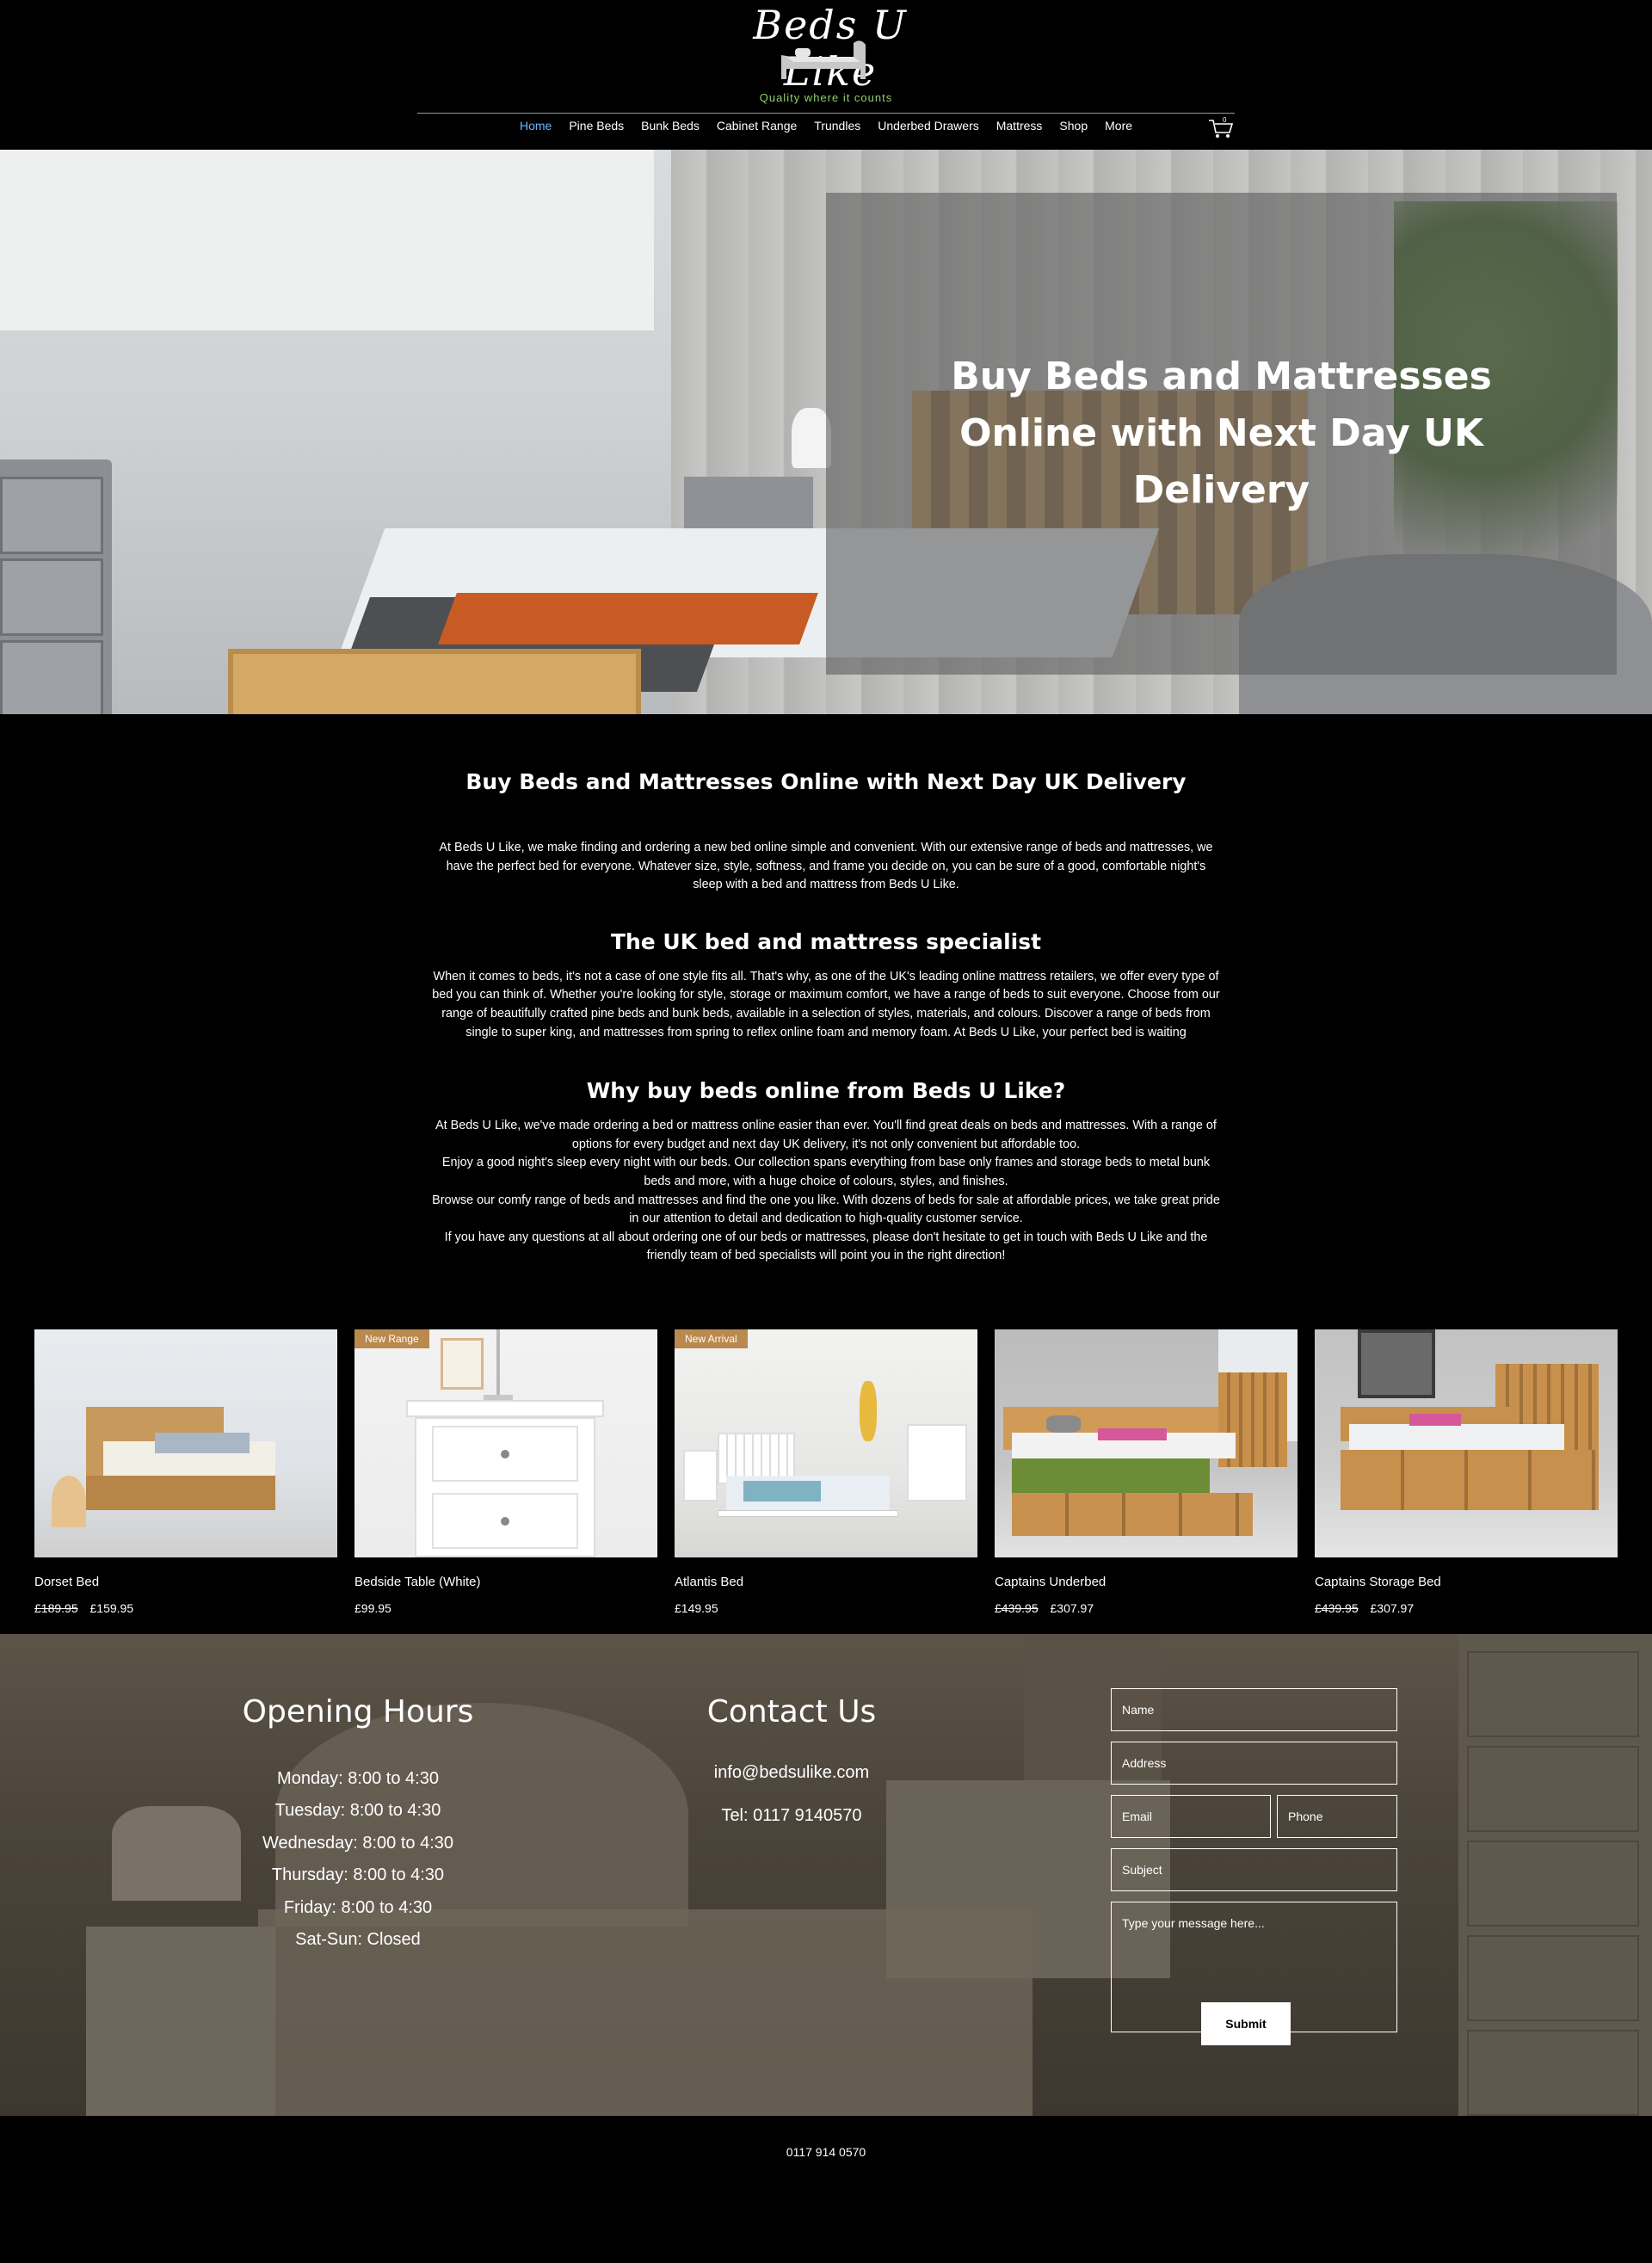  I want to click on hero-throw, so click(628, 619).